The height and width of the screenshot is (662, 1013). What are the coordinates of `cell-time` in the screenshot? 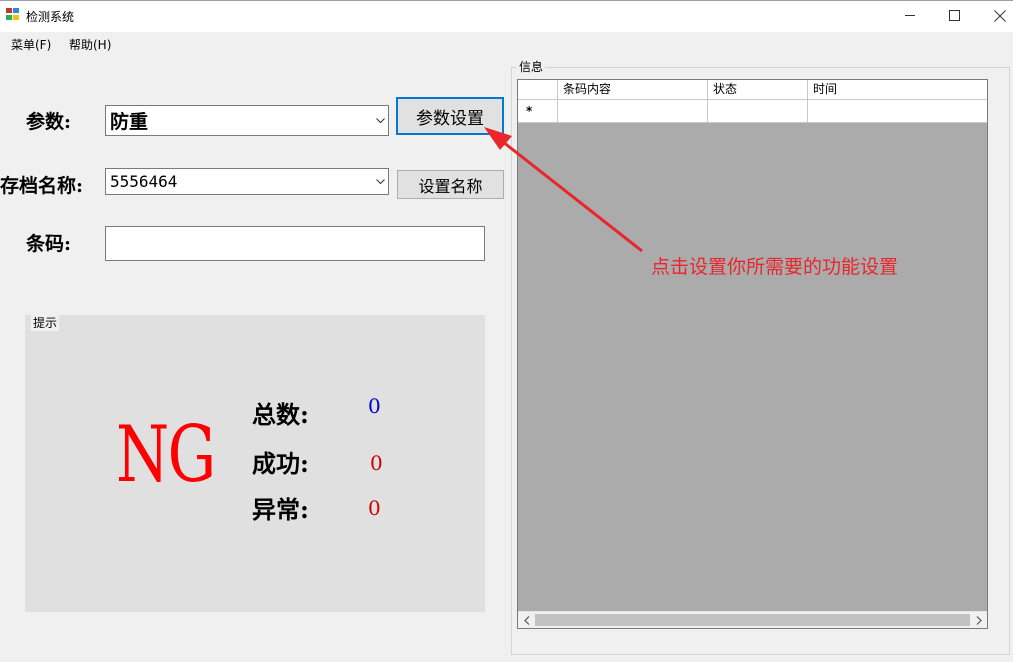 It's located at (897, 111).